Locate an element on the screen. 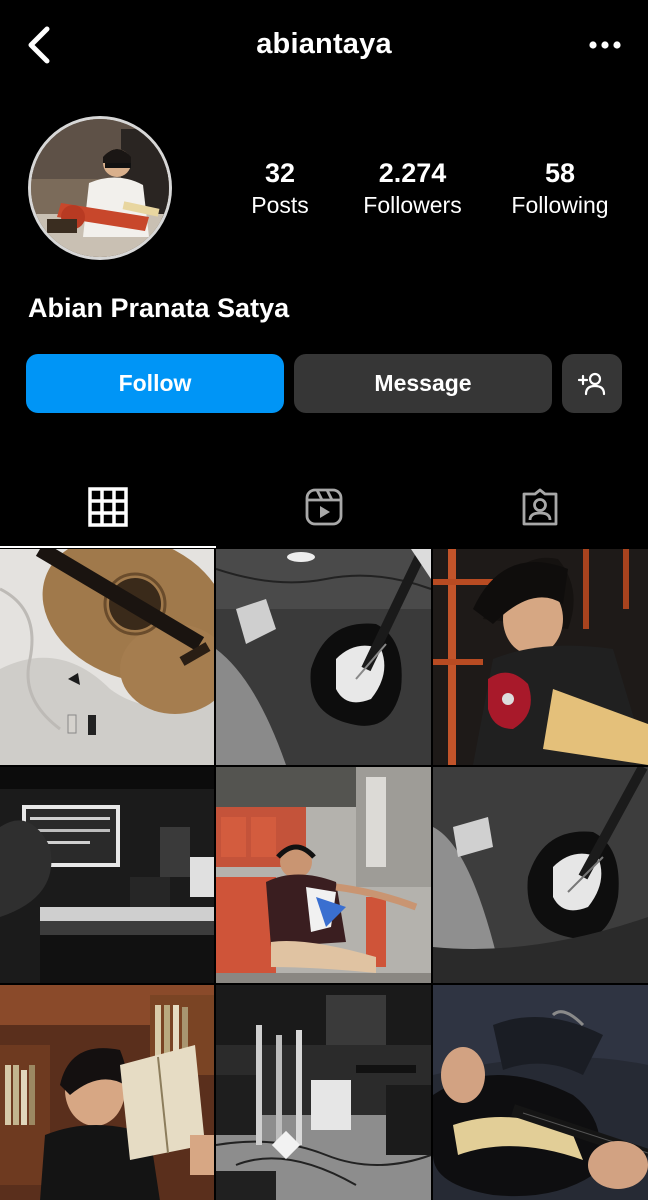 This screenshot has width=648, height=1200. profile-tabs is located at coordinates (324, 507).